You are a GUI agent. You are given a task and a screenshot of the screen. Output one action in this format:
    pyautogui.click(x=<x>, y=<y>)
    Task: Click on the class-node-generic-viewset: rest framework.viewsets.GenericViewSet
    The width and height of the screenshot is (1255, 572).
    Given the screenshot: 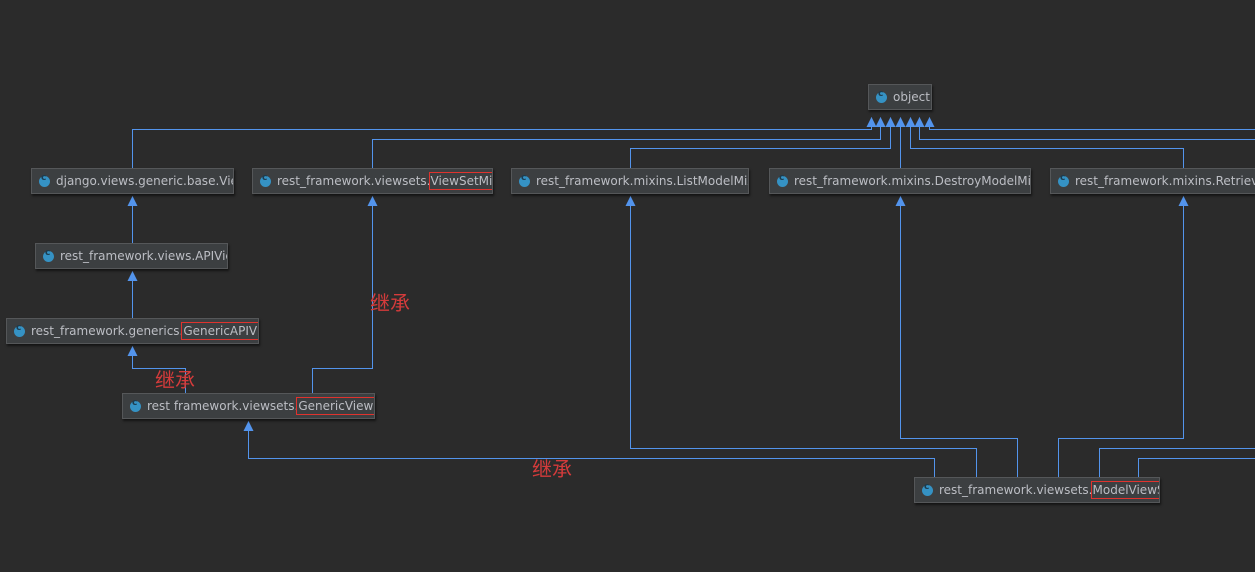 What is the action you would take?
    pyautogui.click(x=248, y=406)
    